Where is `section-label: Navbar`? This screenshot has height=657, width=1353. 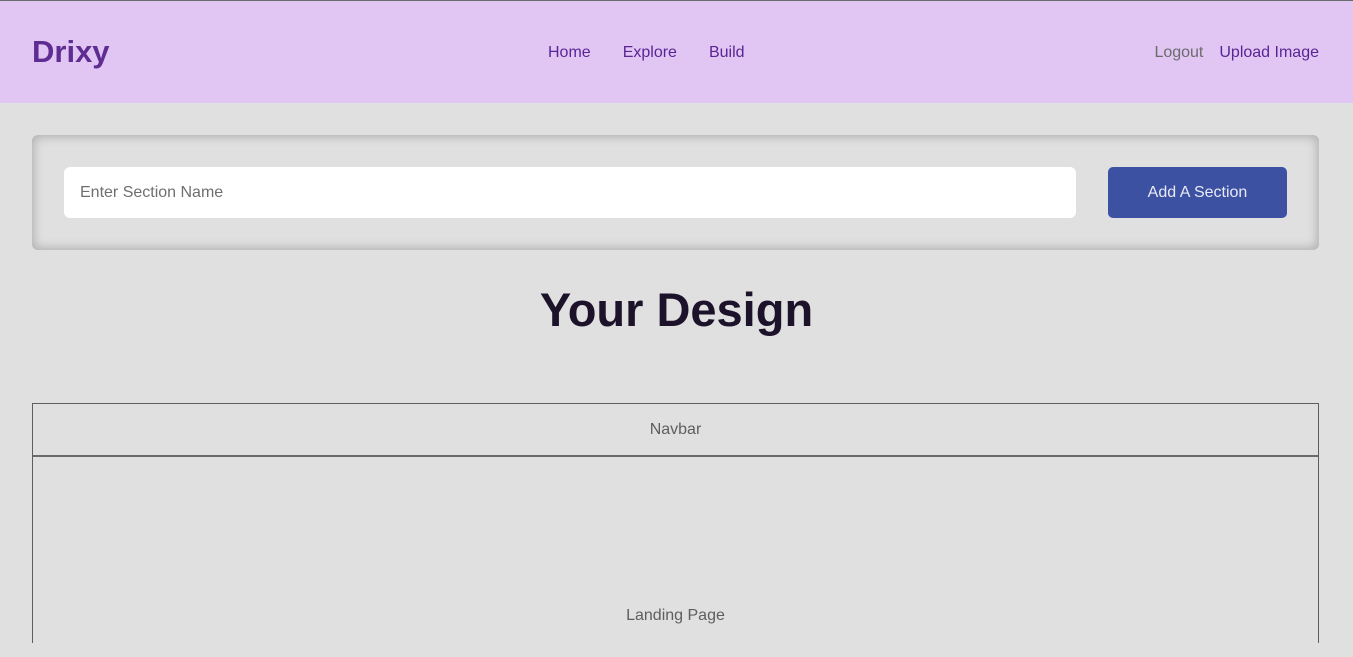 section-label: Navbar is located at coordinates (675, 429).